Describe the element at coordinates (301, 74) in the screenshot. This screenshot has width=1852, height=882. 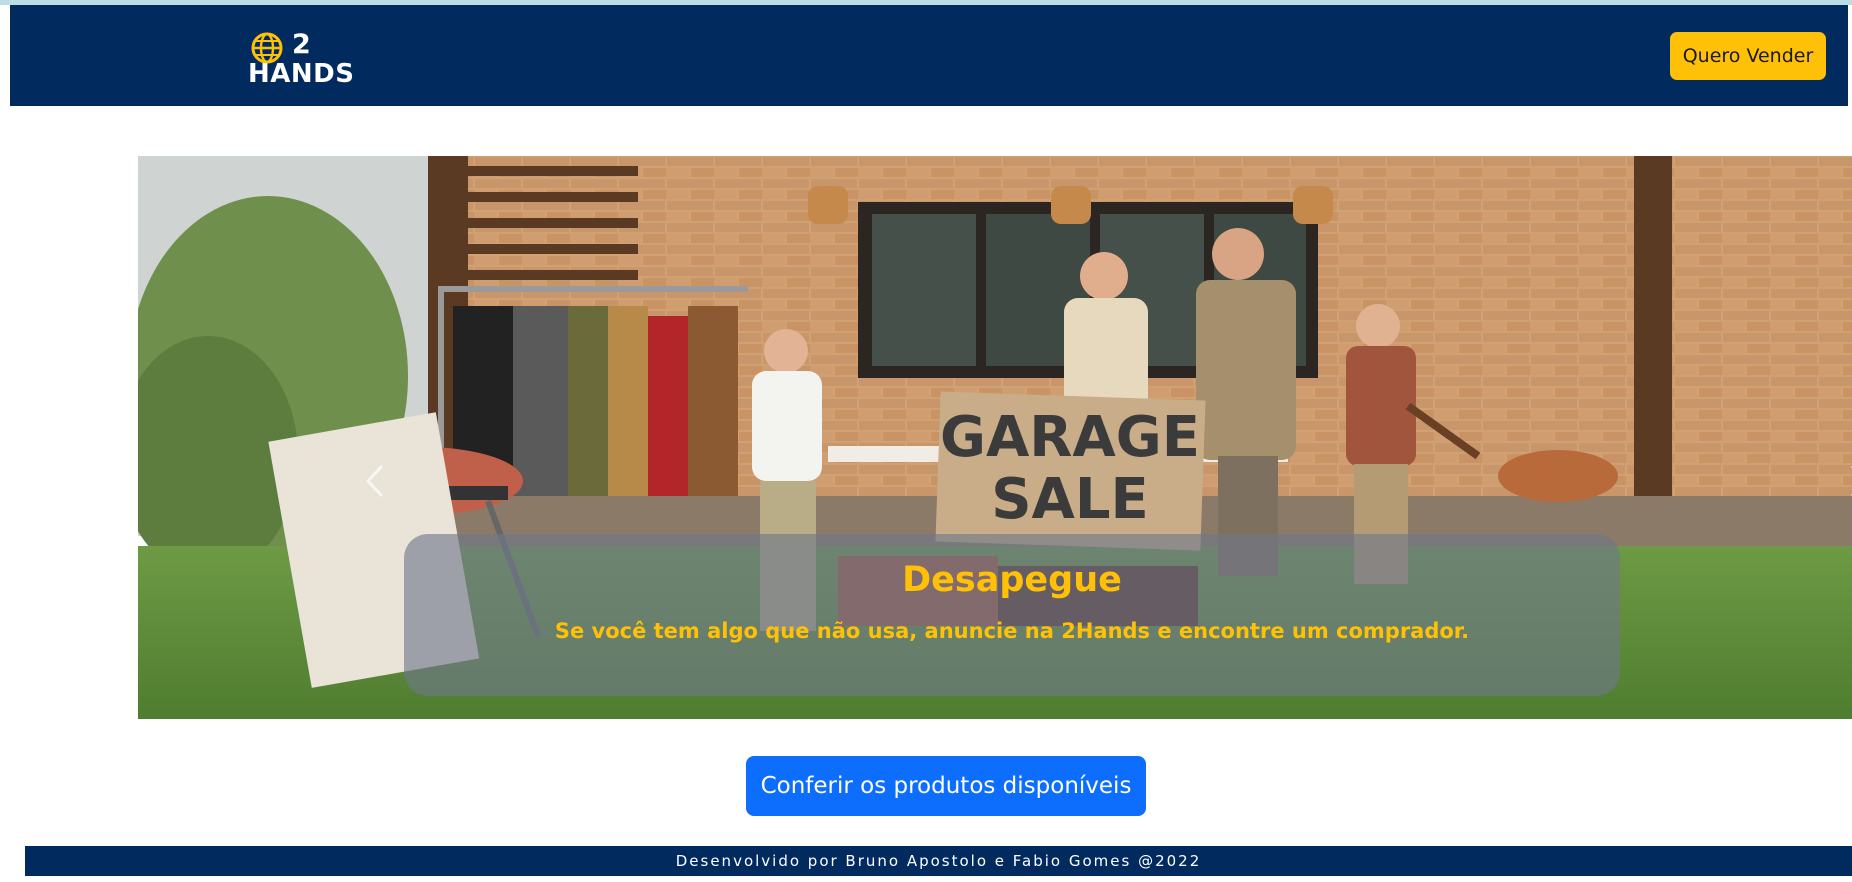
I see `logo-wordmark: HANDS` at that location.